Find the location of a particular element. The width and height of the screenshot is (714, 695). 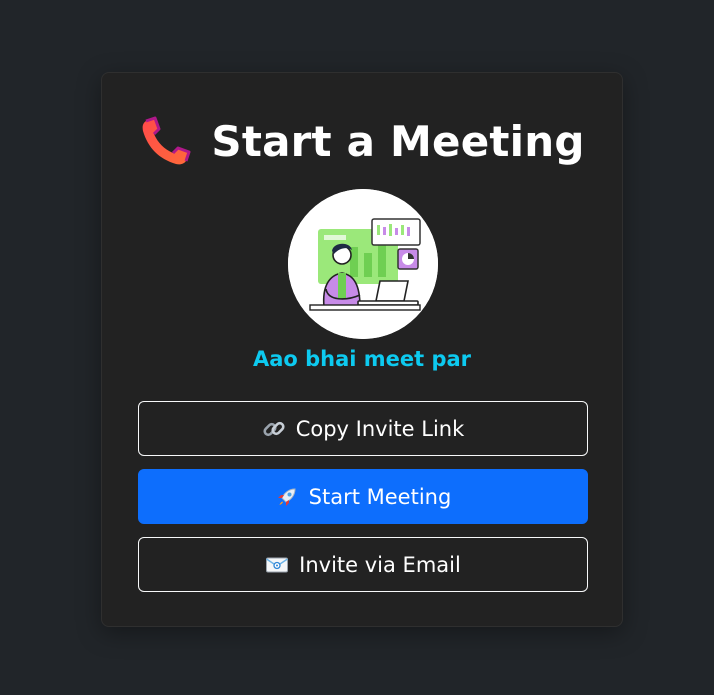

rocket-icon is located at coordinates (286, 496).